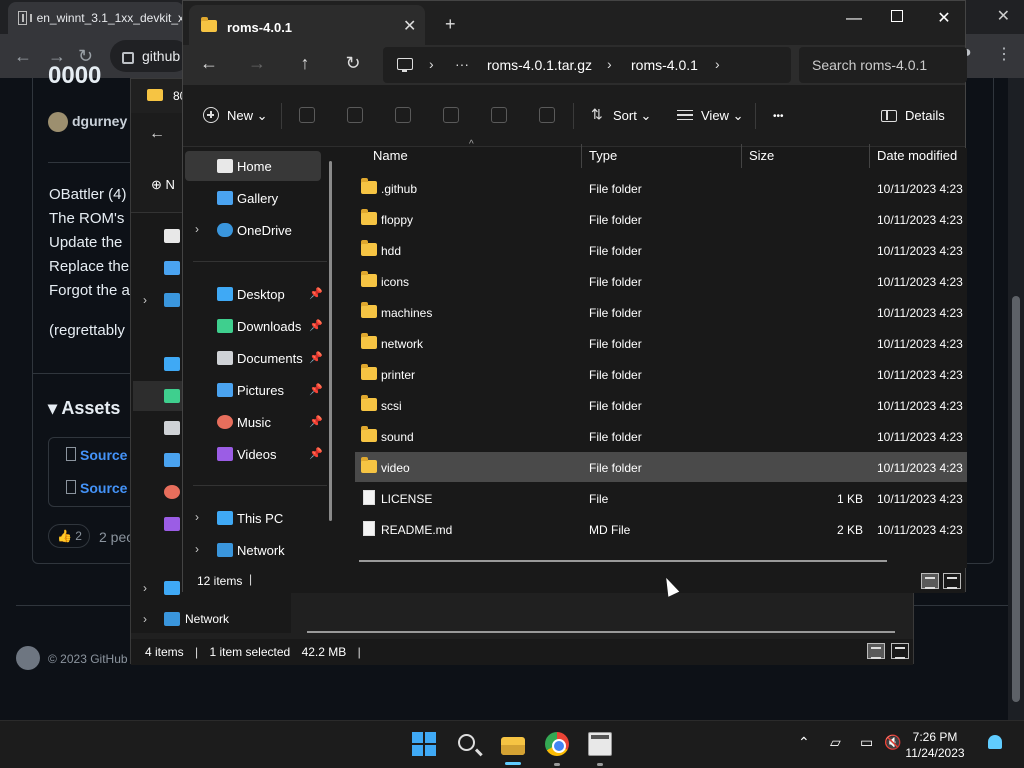  Describe the element at coordinates (513, 746) in the screenshot. I see `file-explorer-icon` at that location.